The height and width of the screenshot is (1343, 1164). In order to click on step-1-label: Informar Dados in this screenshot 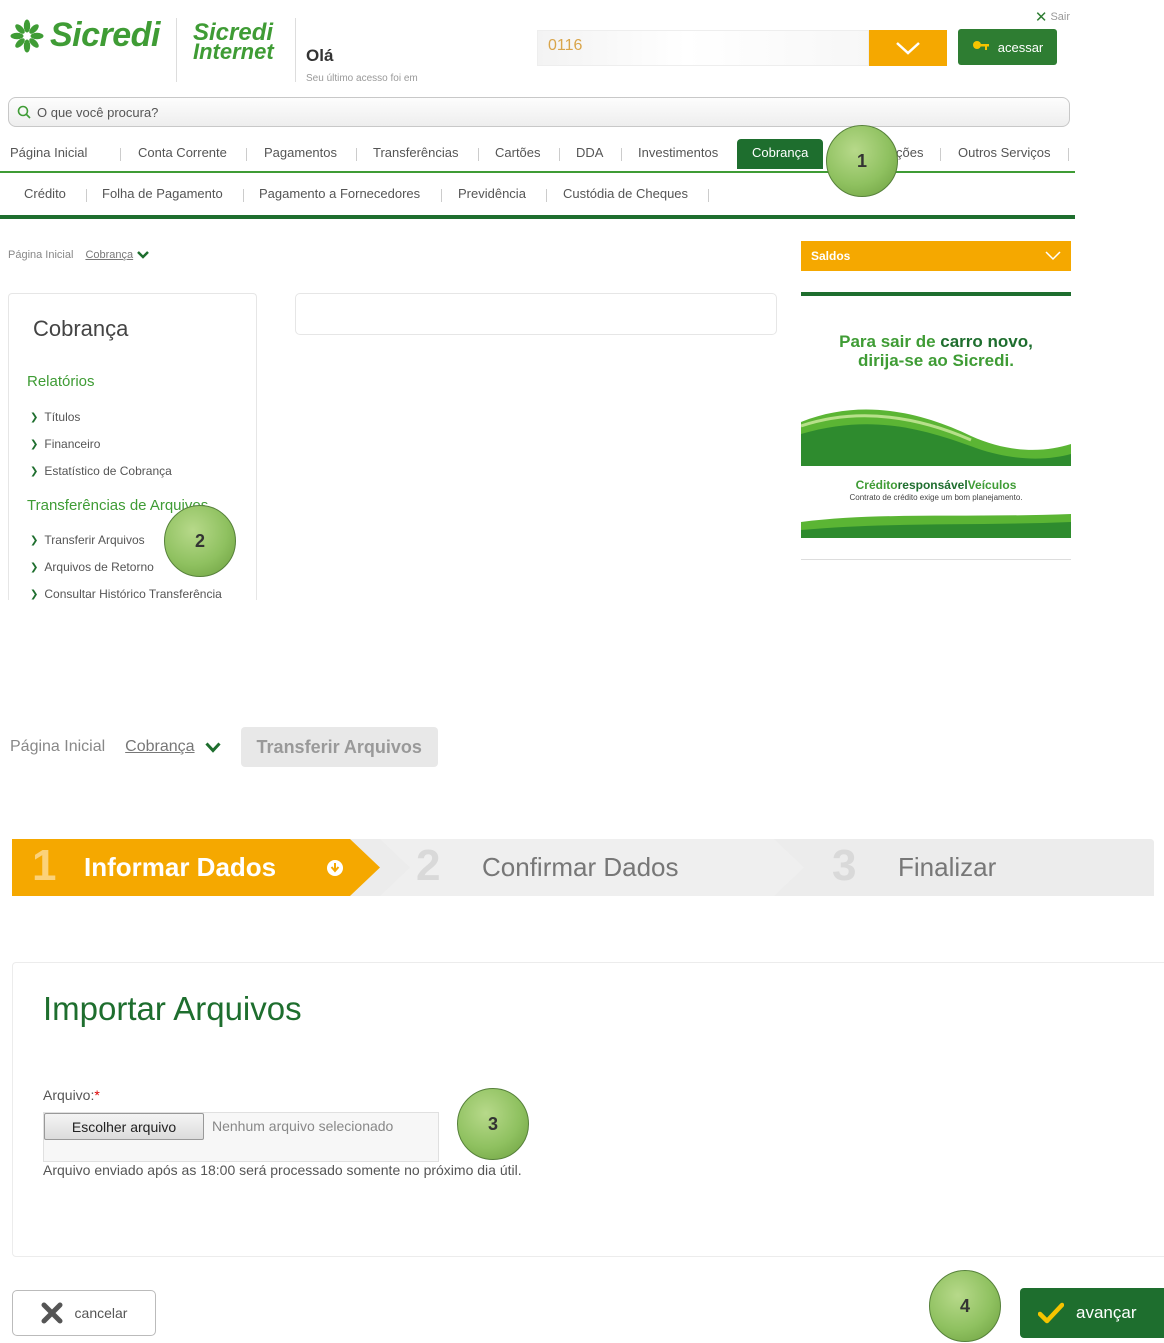, I will do `click(180, 867)`.